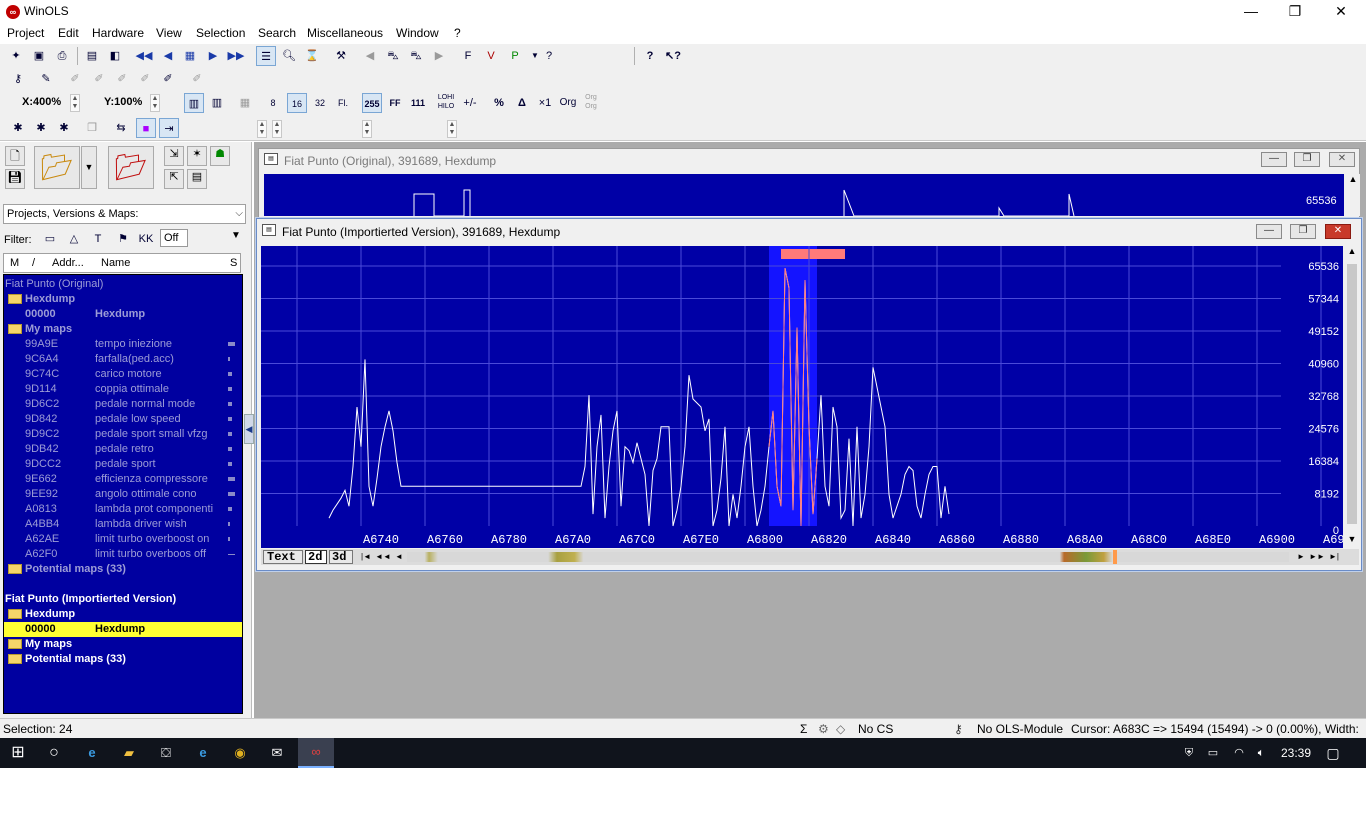  Describe the element at coordinates (416, 56) in the screenshot. I see `car-search-next-icon: ⛍` at that location.